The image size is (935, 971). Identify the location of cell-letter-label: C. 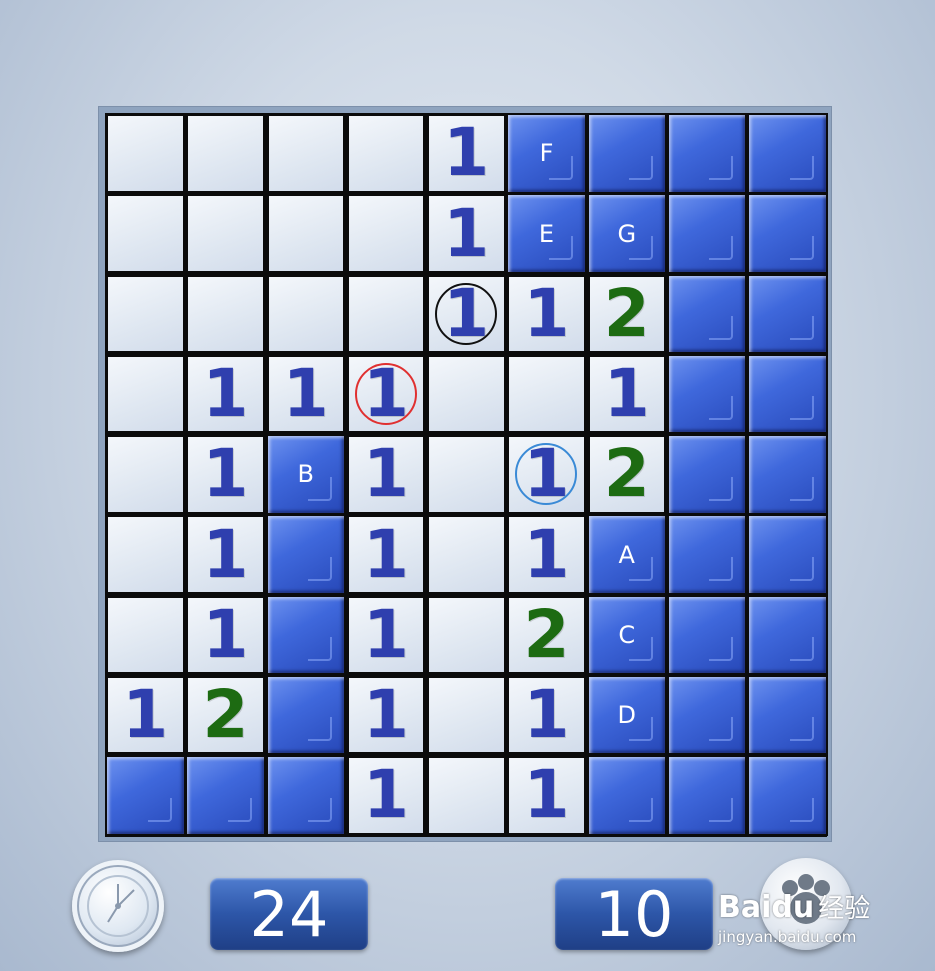
(627, 634).